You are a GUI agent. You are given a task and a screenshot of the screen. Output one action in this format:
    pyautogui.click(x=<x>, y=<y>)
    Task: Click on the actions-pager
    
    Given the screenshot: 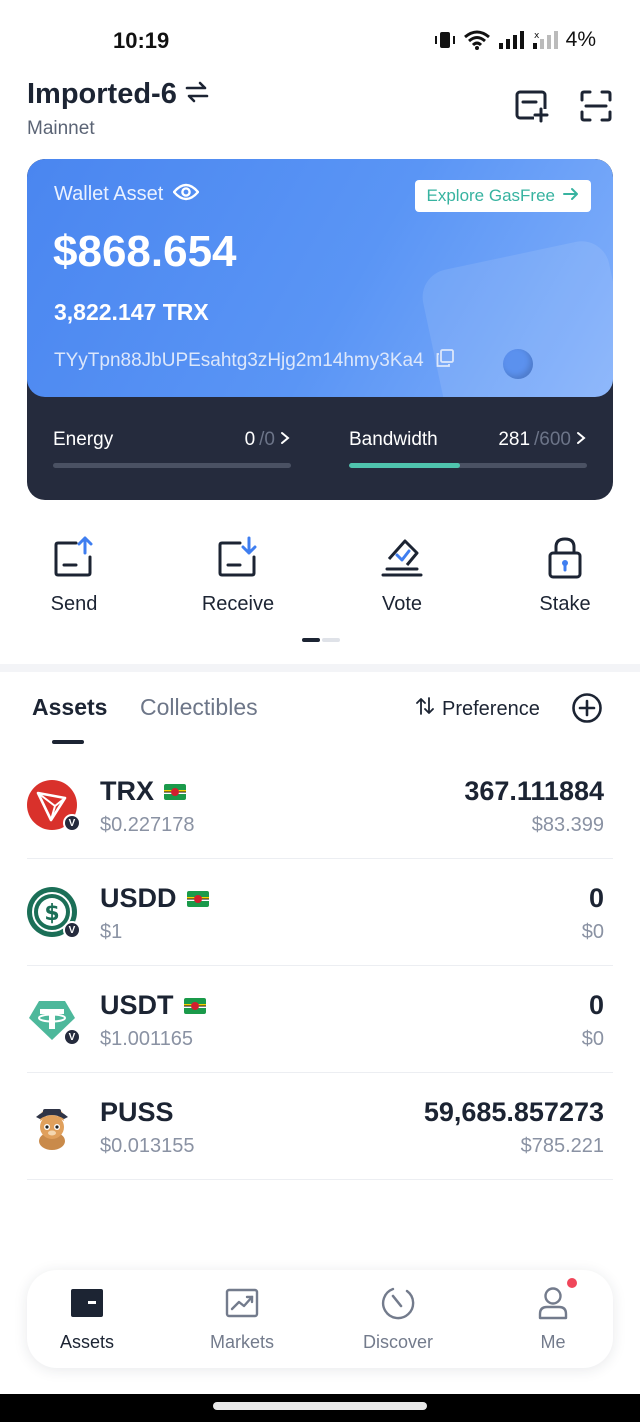 What is the action you would take?
    pyautogui.click(x=321, y=640)
    